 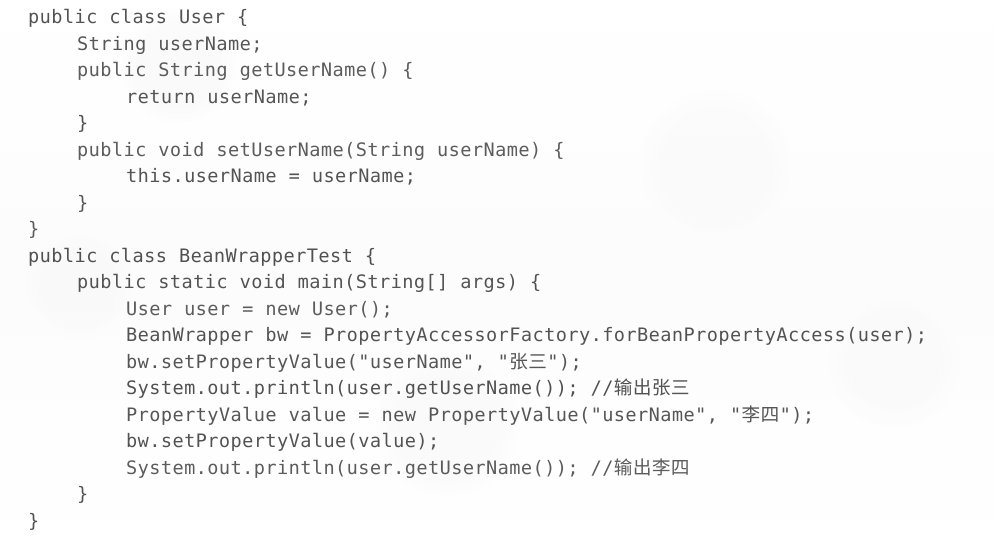 I want to click on code-line: String userName;, so click(x=170, y=44).